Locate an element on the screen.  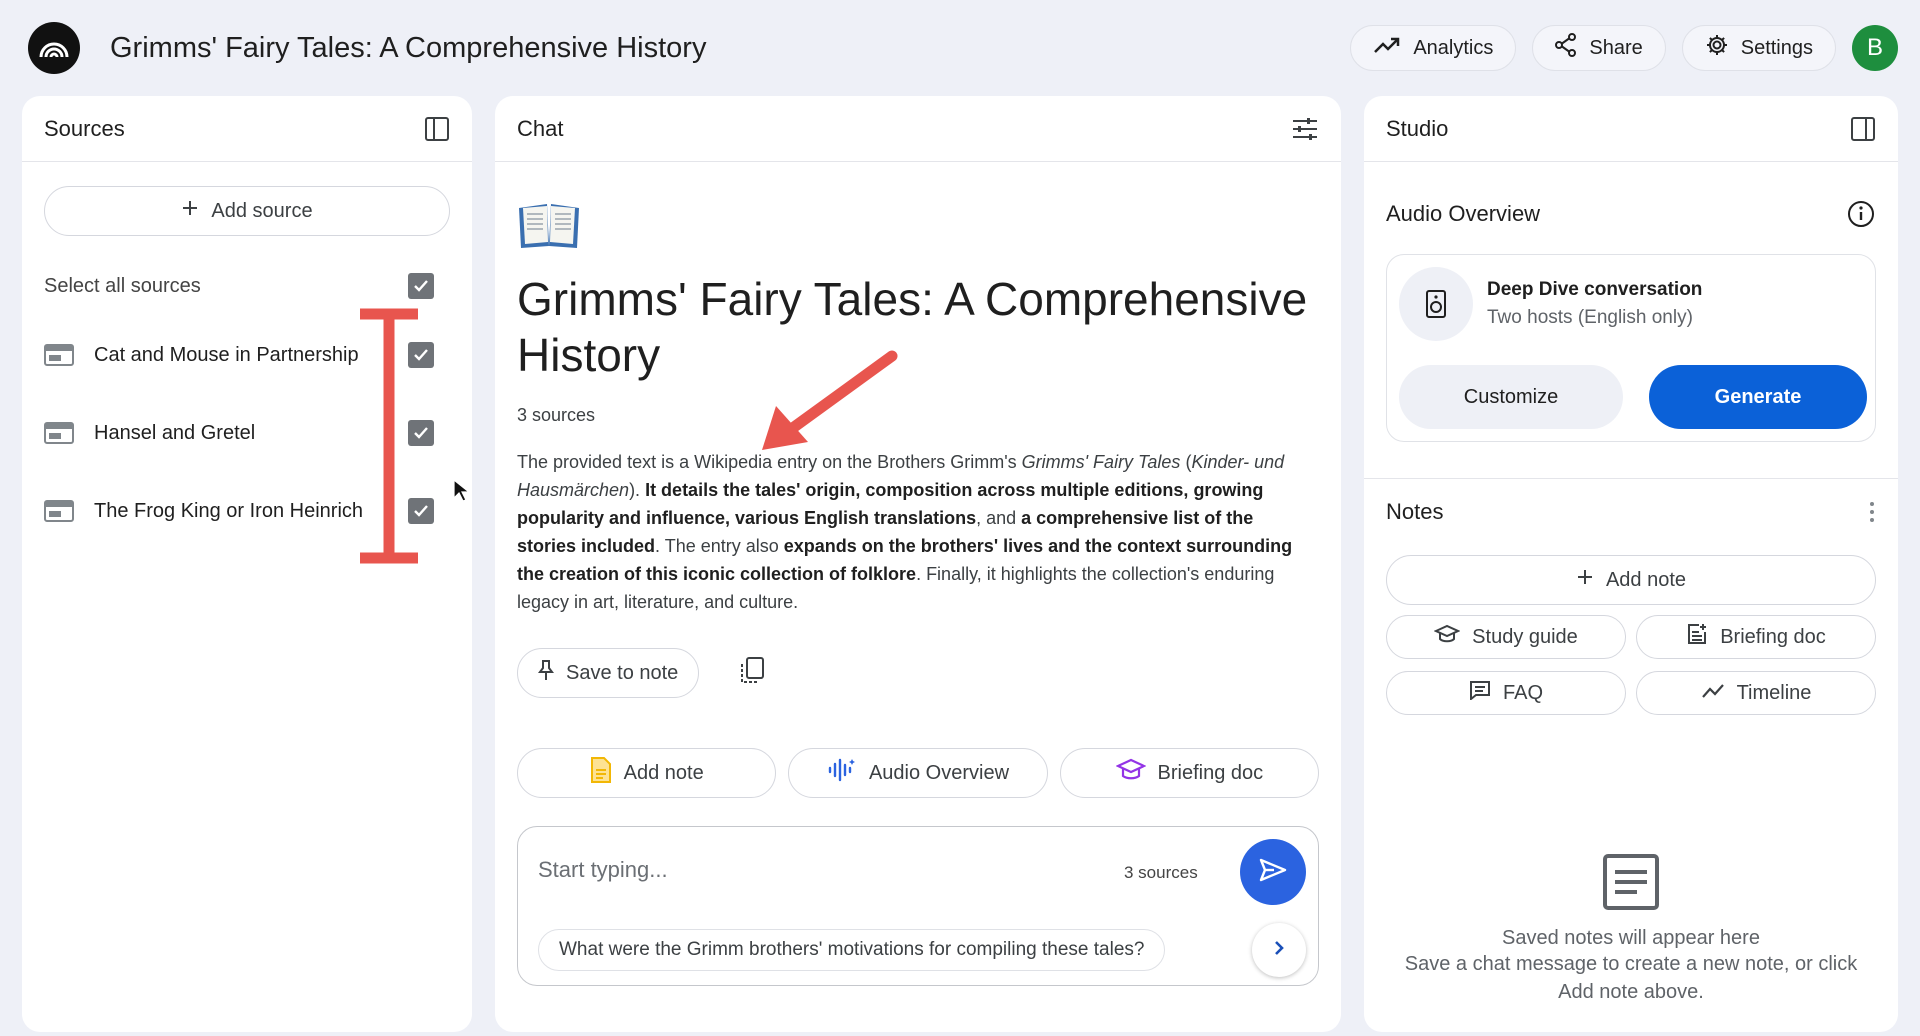
chat-header: Chat is located at coordinates (918, 129).